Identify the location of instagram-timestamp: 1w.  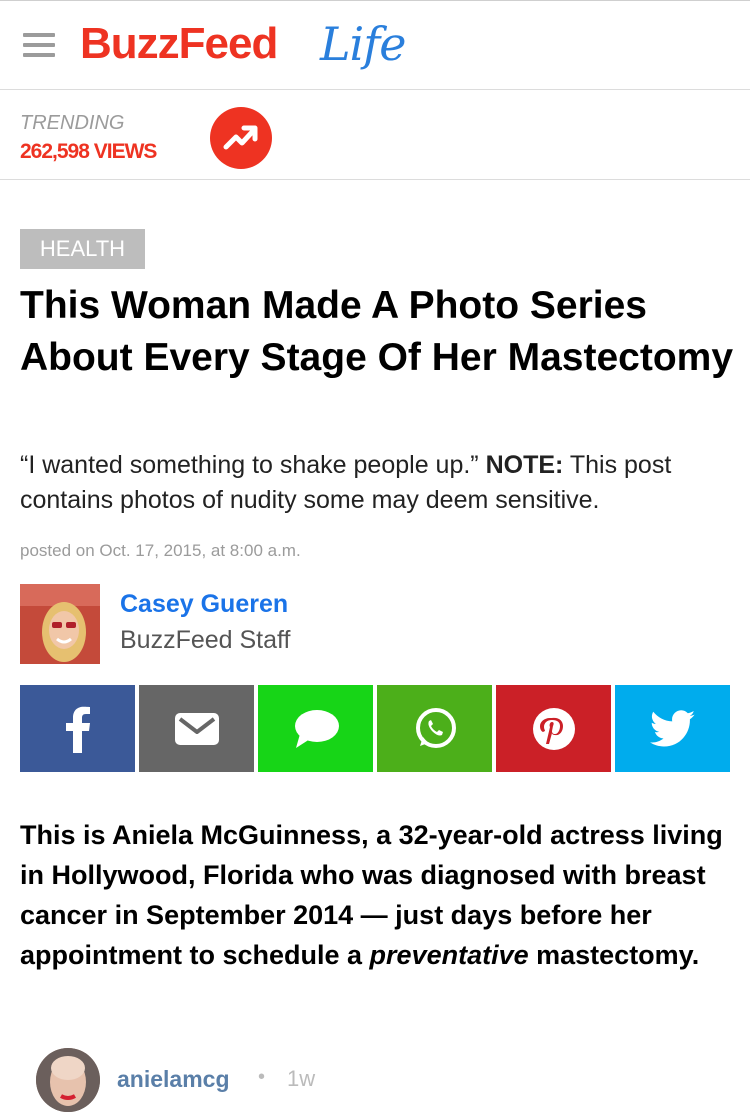
(301, 1078).